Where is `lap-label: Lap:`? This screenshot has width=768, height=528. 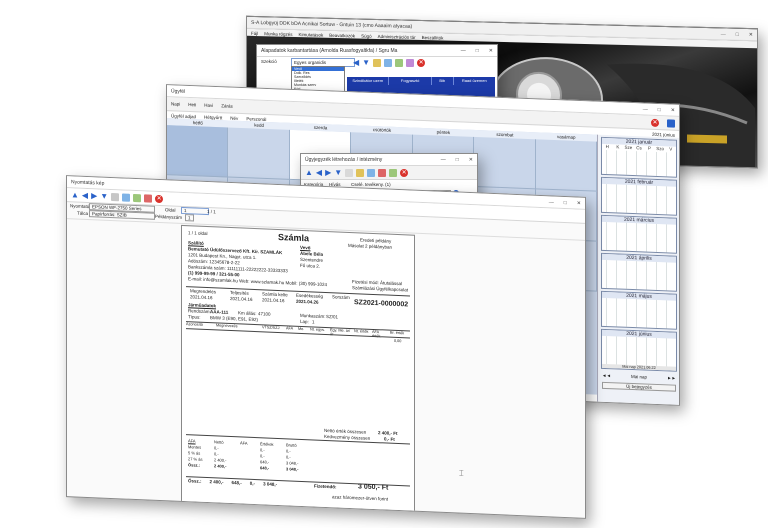 lap-label: Lap: is located at coordinates (304, 321).